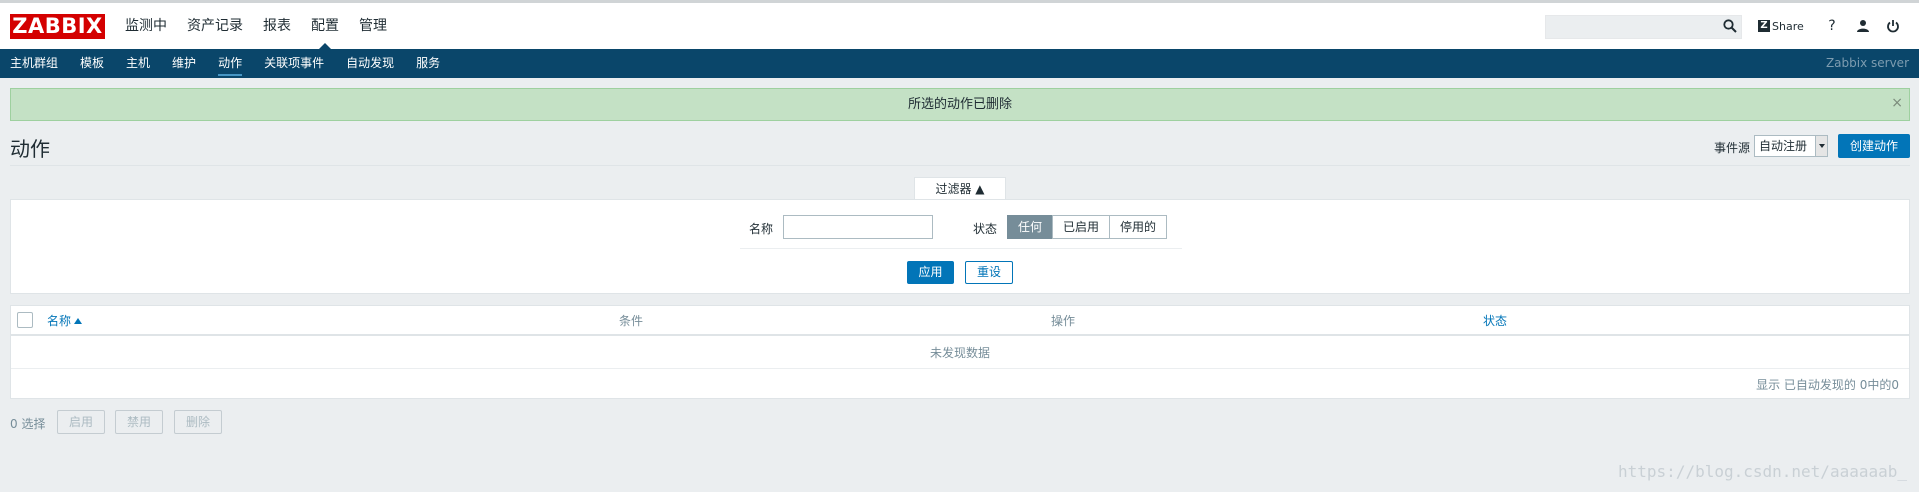 The image size is (1919, 492). What do you see at coordinates (59, 321) in the screenshot?
I see `column-header-name-label: 名称` at bounding box center [59, 321].